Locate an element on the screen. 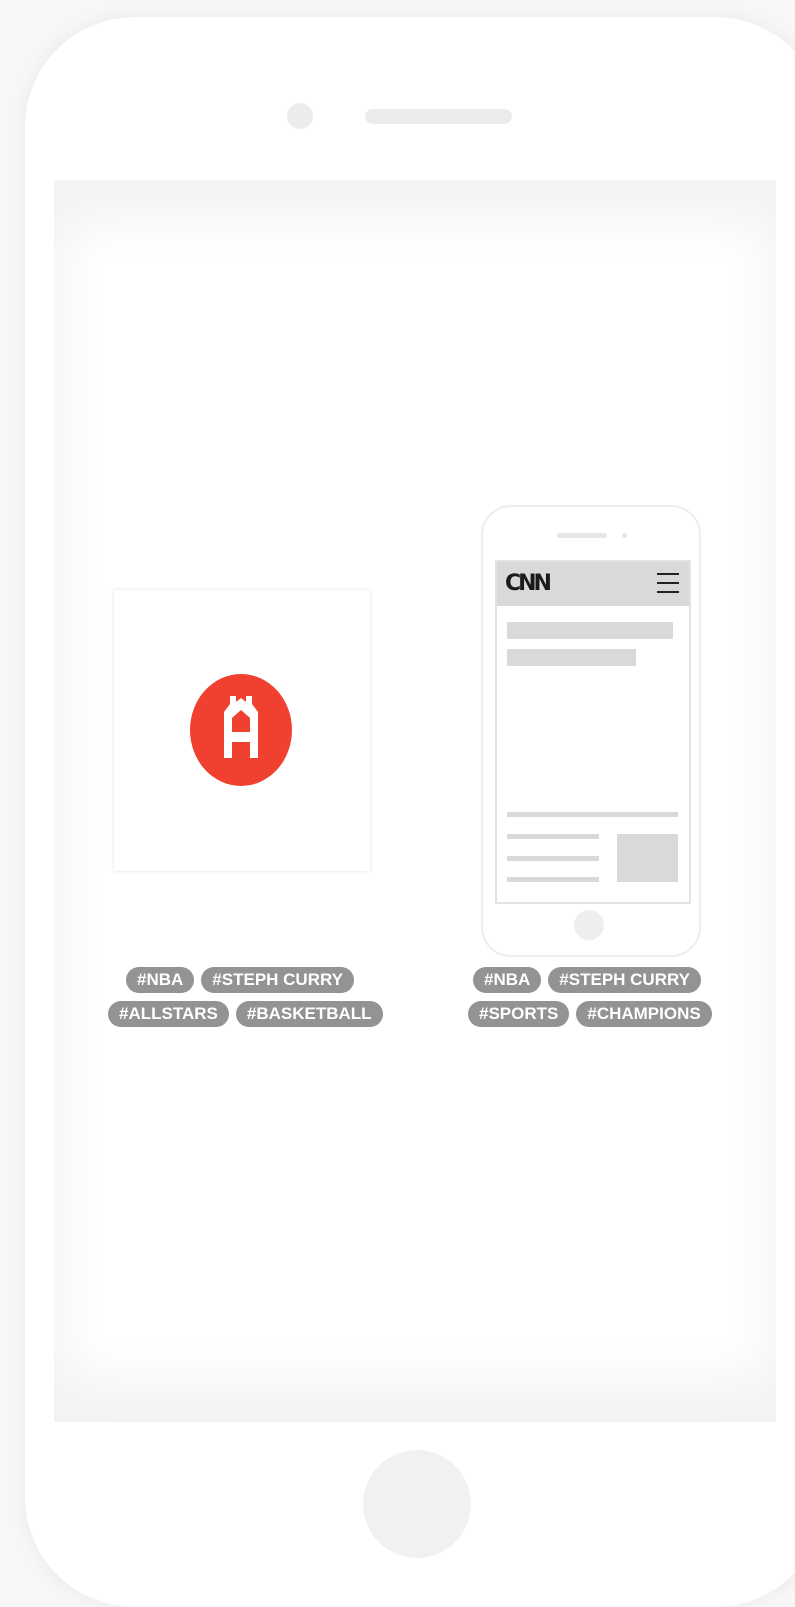 This screenshot has width=795, height=1607. hamburger-menu-icon is located at coordinates (668, 584).